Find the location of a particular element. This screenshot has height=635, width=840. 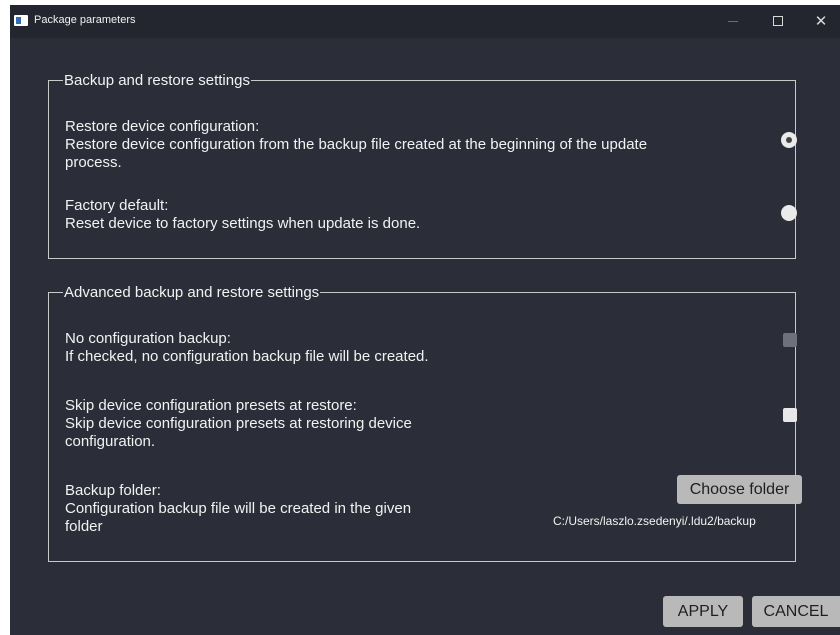

restore-device-config-title: Restore device configuration: is located at coordinates (162, 126).